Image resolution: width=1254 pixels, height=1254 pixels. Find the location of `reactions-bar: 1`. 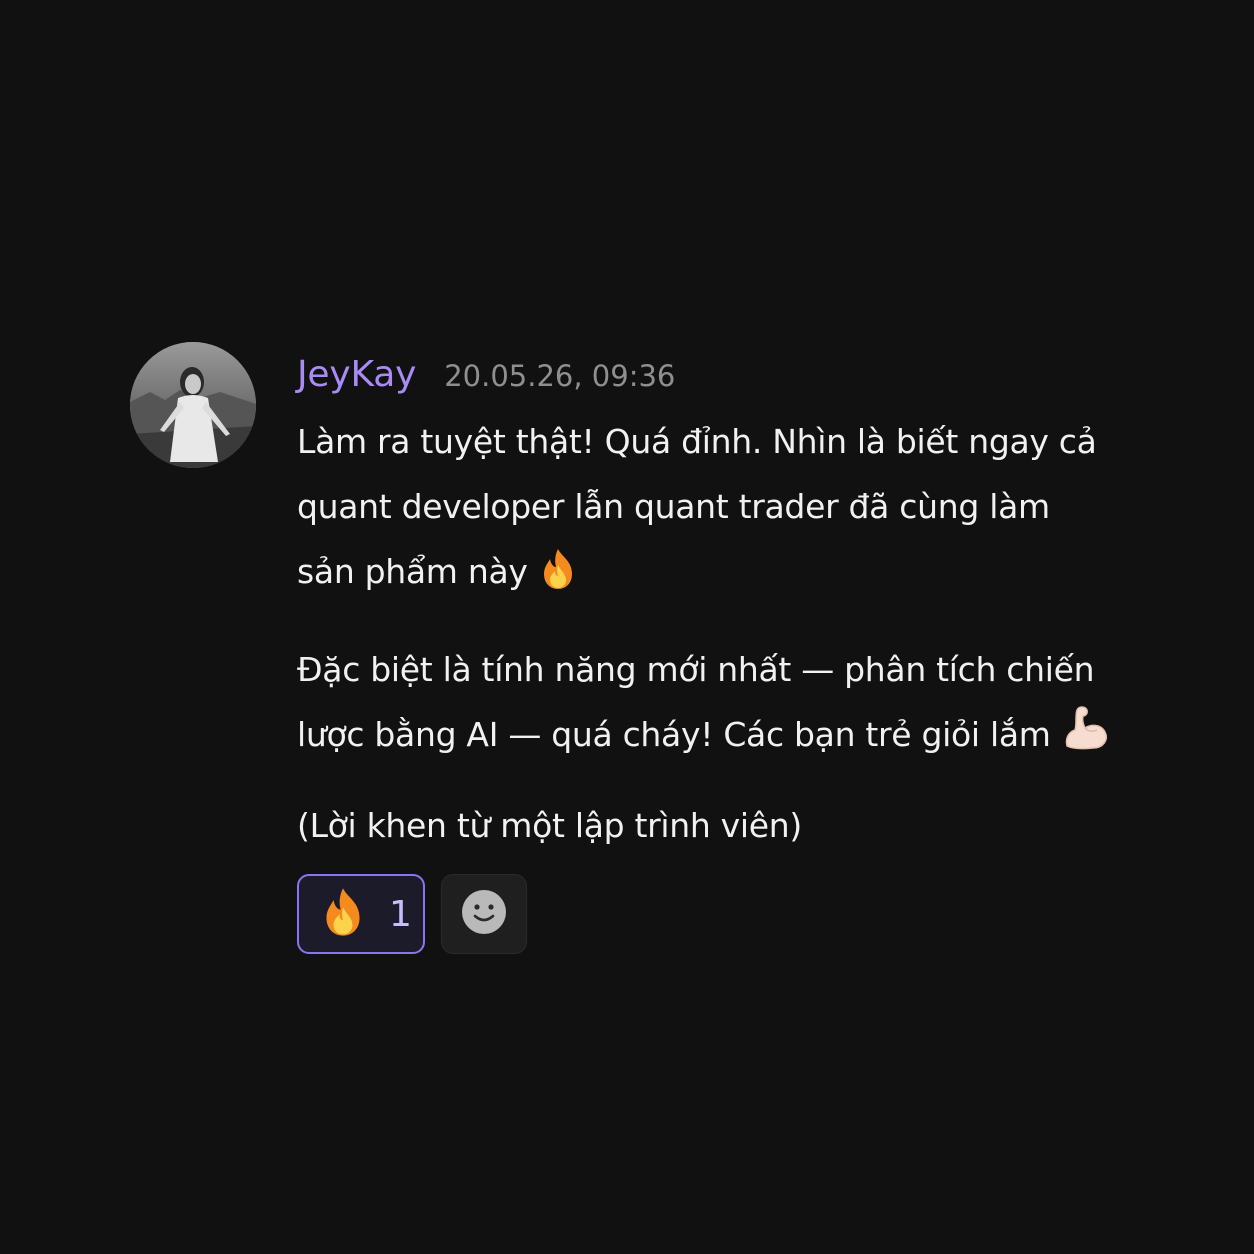

reactions-bar: 1 is located at coordinates (707, 914).